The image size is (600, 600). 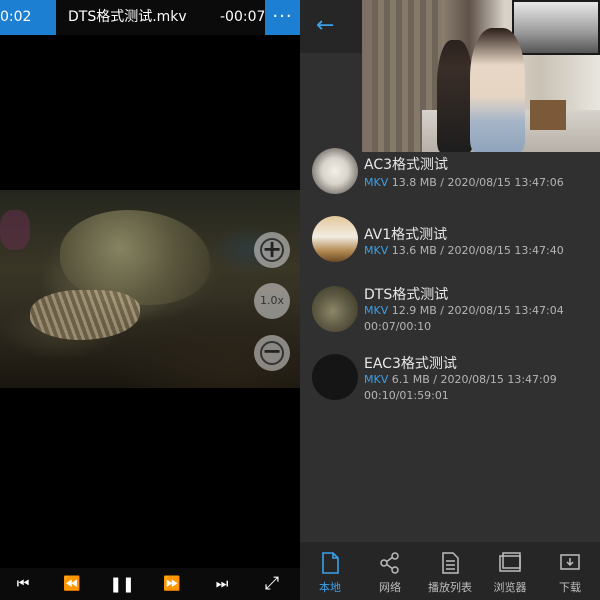 I want to click on preview-wall-painting, so click(x=556, y=27).